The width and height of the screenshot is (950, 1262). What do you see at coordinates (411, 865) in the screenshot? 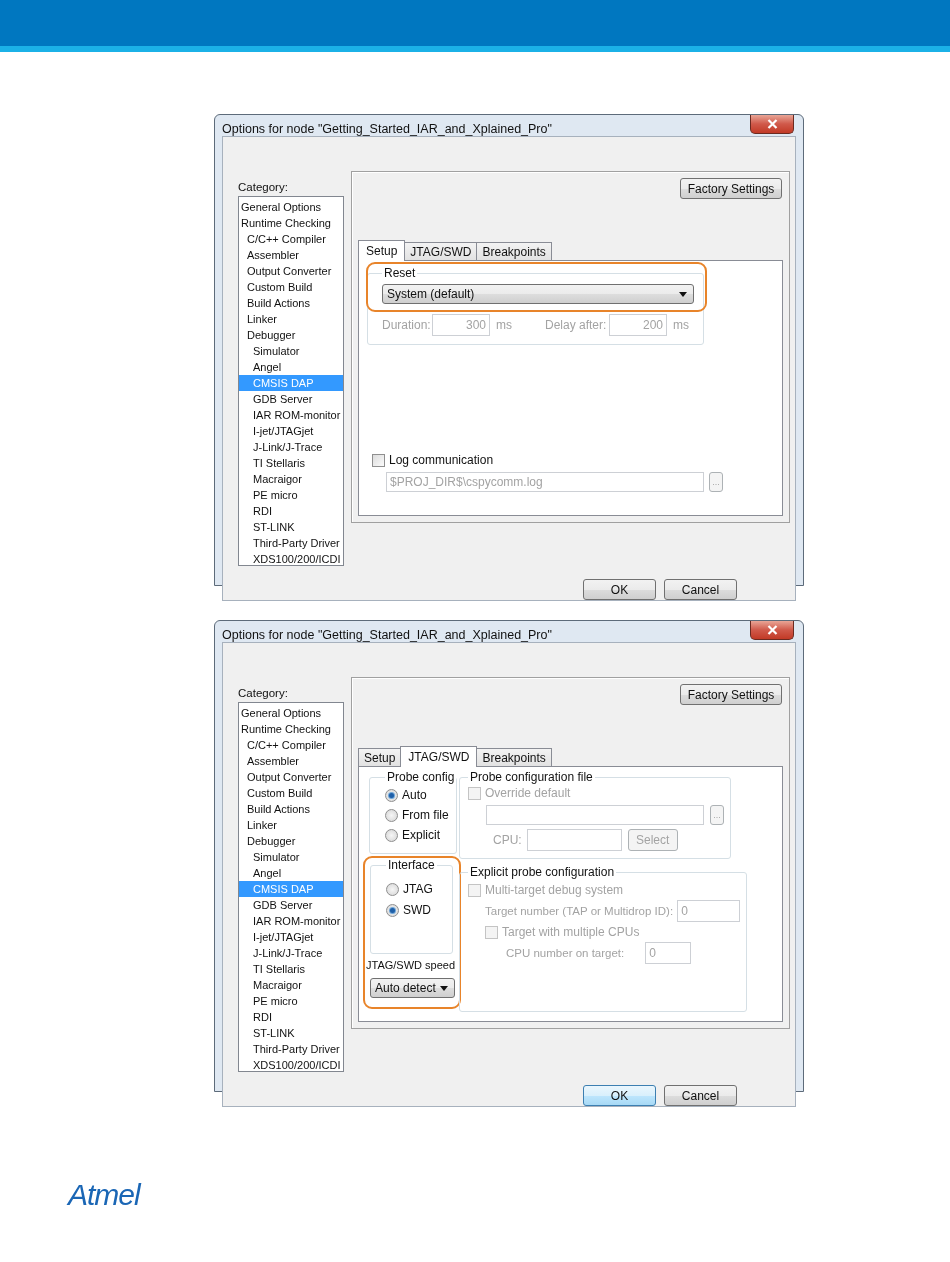
I see `group-label: Interface` at bounding box center [411, 865].